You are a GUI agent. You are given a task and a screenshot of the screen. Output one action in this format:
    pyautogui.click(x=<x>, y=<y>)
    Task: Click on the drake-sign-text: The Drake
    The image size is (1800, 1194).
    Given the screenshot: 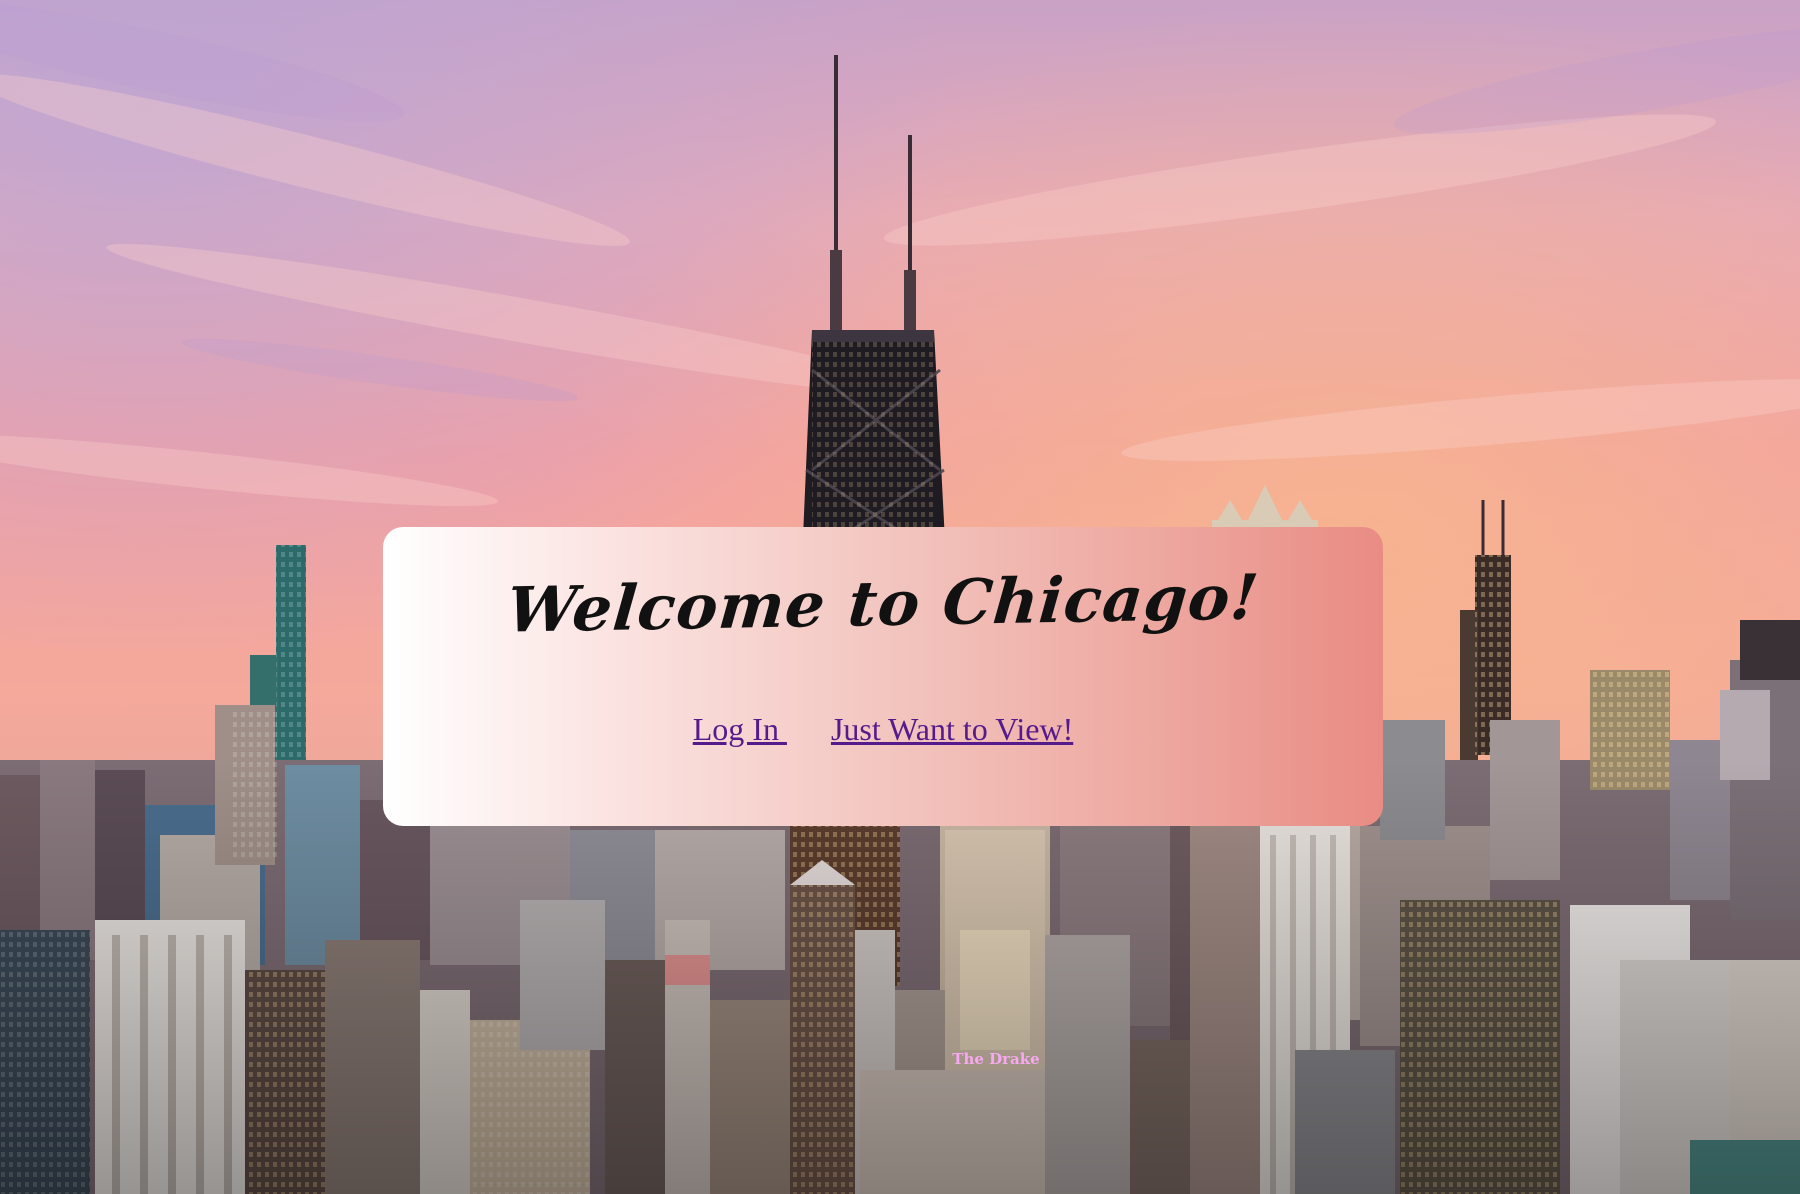 What is the action you would take?
    pyautogui.click(x=995, y=1059)
    